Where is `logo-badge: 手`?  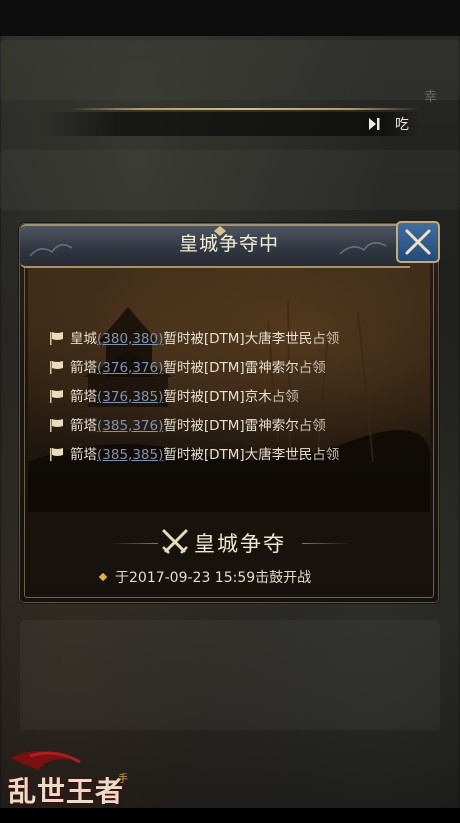 logo-badge: 手 is located at coordinates (123, 779).